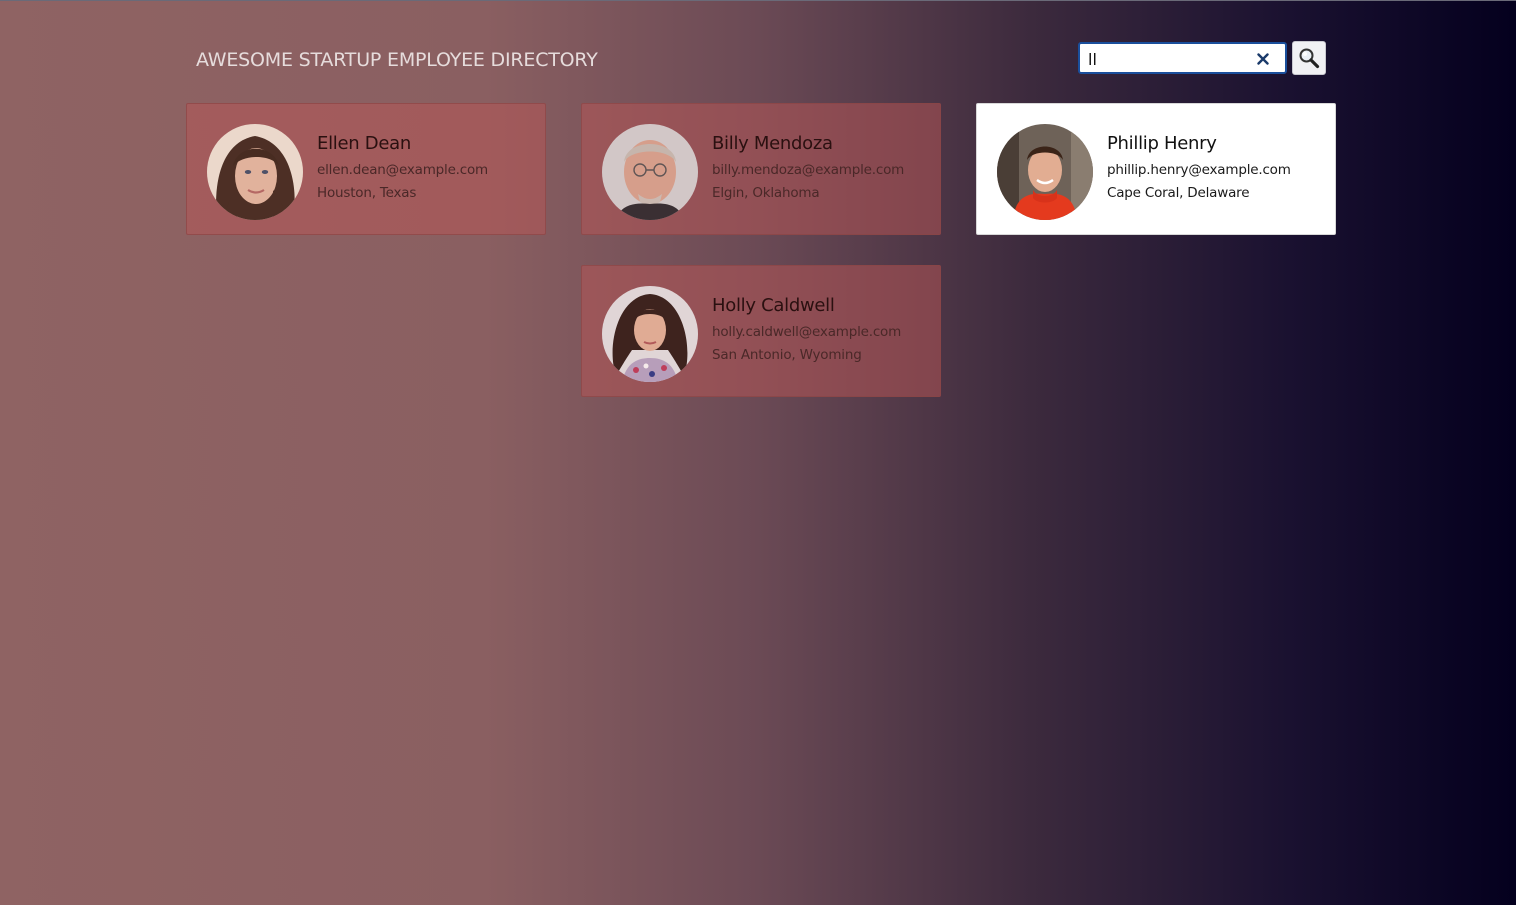 This screenshot has height=905, width=1516. Describe the element at coordinates (772, 143) in the screenshot. I see `employee-name: Billy Mendoza` at that location.